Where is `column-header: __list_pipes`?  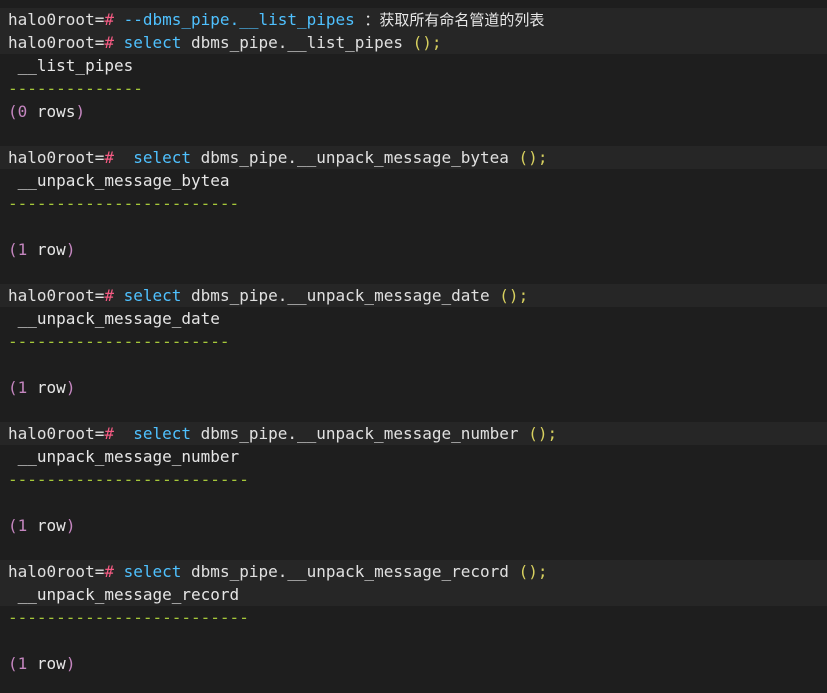
column-header: __list_pipes is located at coordinates (71, 65).